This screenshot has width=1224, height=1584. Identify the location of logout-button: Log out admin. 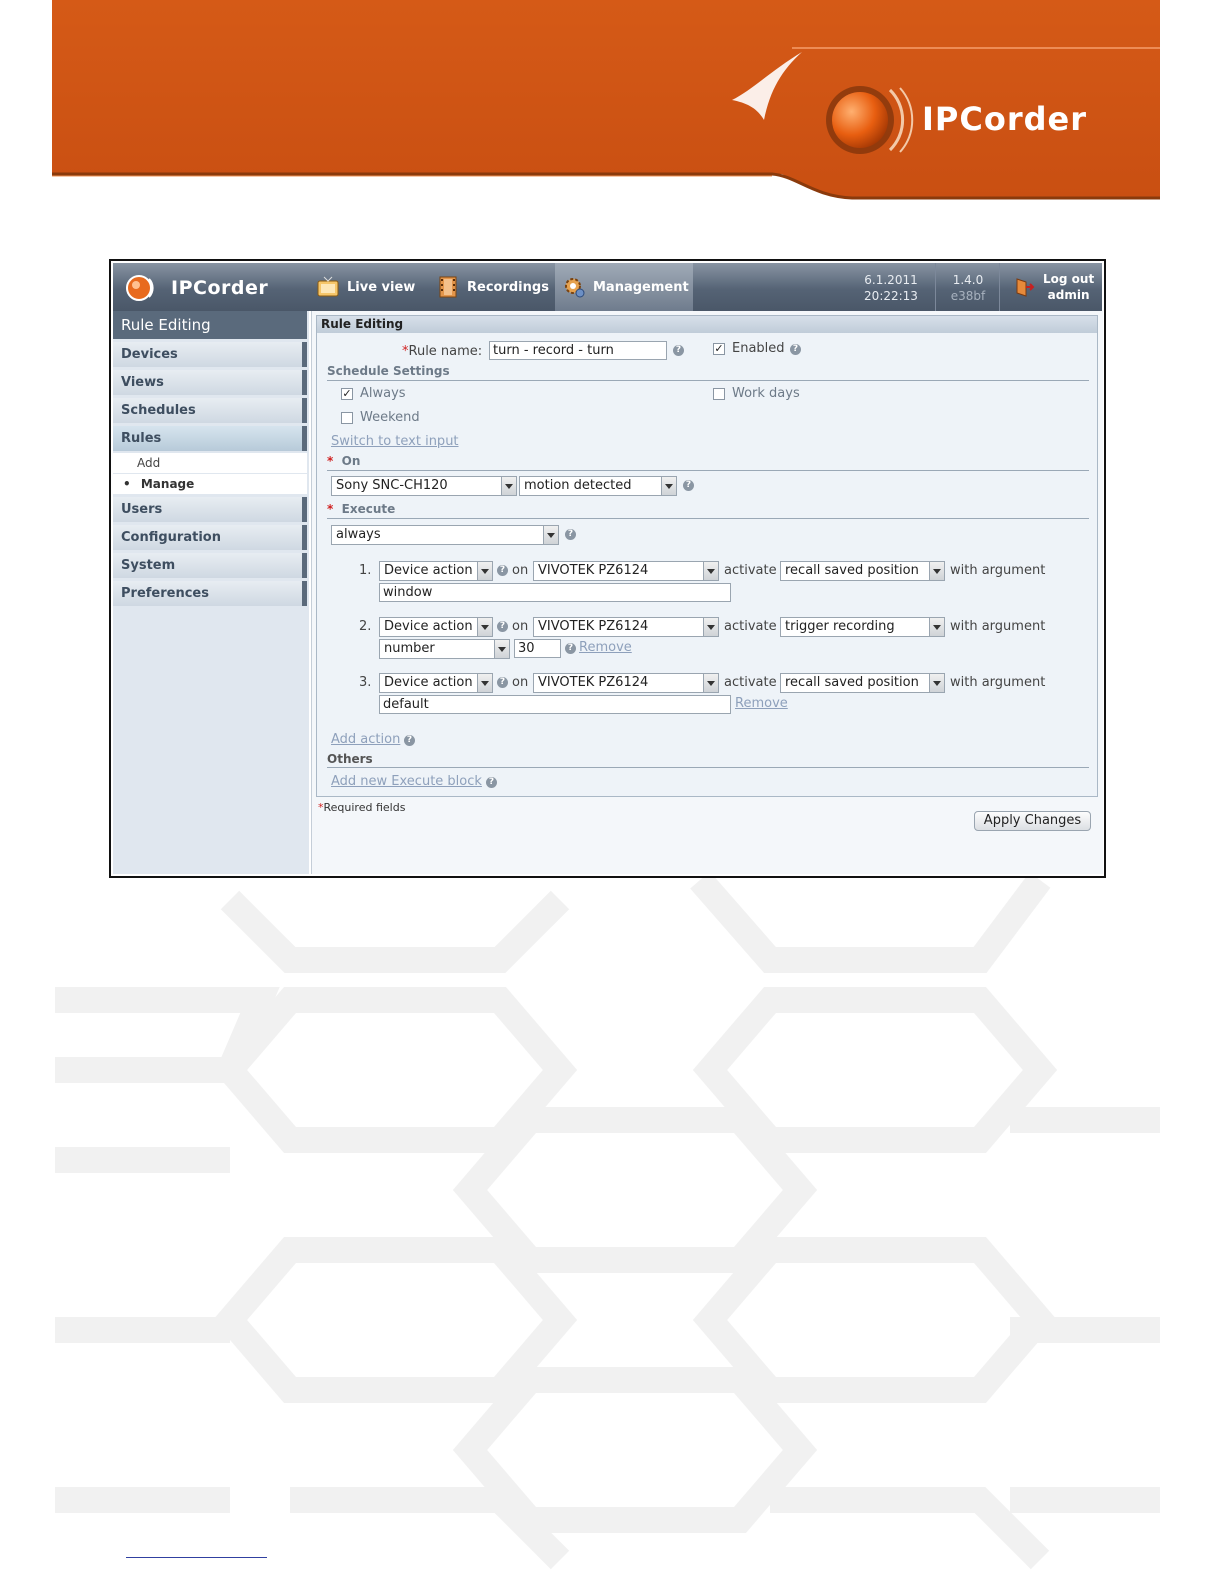
(1053, 287).